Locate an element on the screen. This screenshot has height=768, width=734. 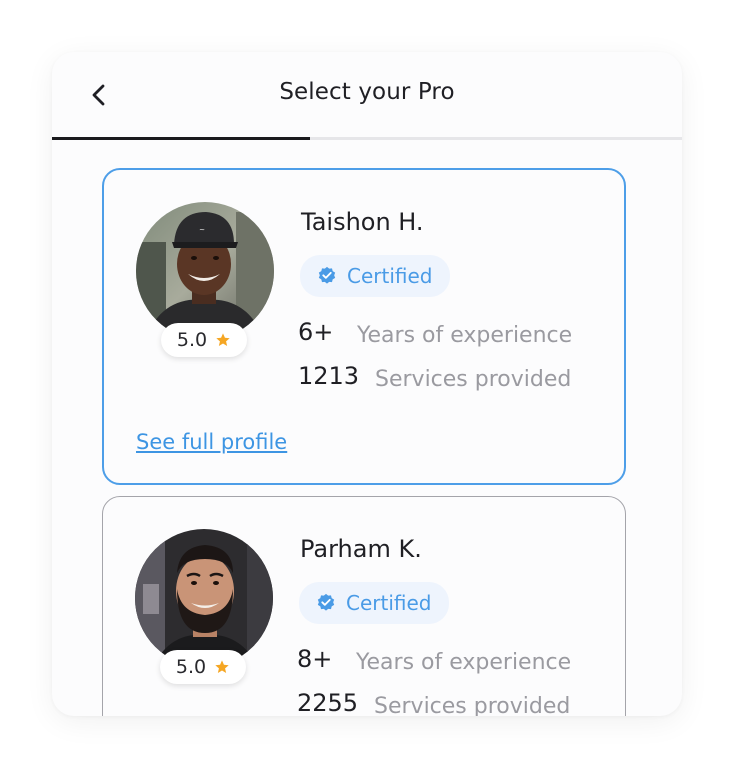
services-value: 2255 is located at coordinates (328, 702).